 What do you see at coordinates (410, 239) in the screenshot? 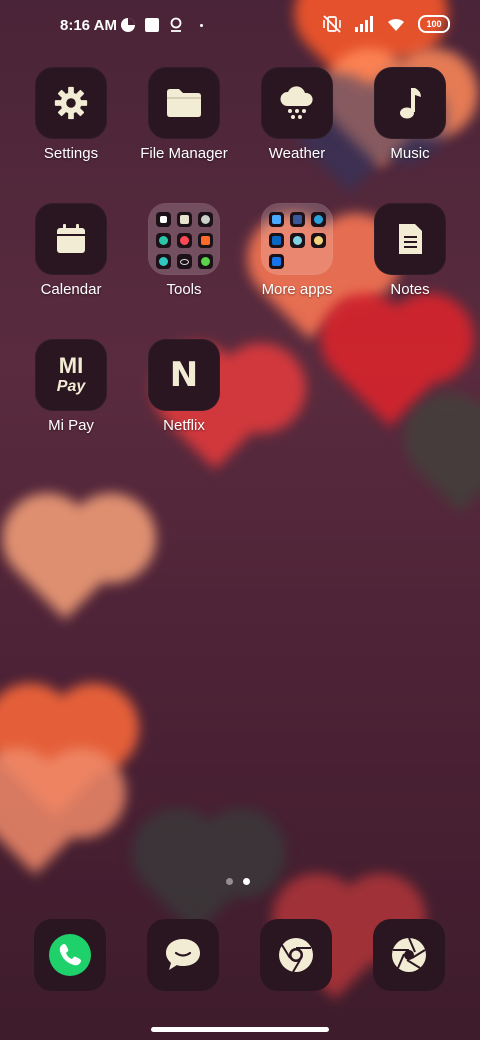
I see `document-icon` at bounding box center [410, 239].